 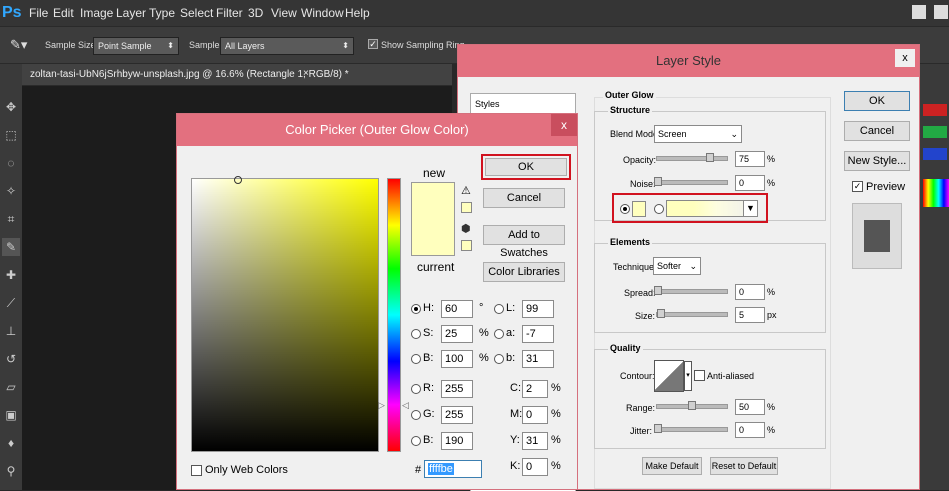 What do you see at coordinates (524, 272) in the screenshot?
I see `color-libraries-button: Color Libraries` at bounding box center [524, 272].